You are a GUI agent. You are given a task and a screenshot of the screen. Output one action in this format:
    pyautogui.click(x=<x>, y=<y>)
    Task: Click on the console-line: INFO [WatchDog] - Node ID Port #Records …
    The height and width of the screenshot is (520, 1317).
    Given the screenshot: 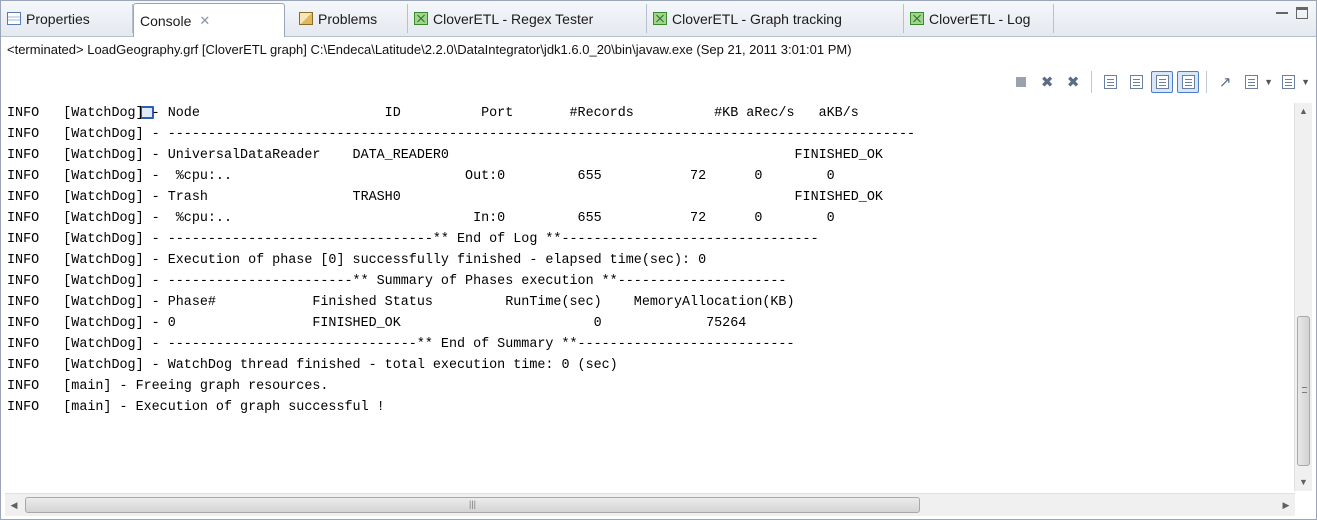 What is the action you would take?
    pyautogui.click(x=433, y=113)
    